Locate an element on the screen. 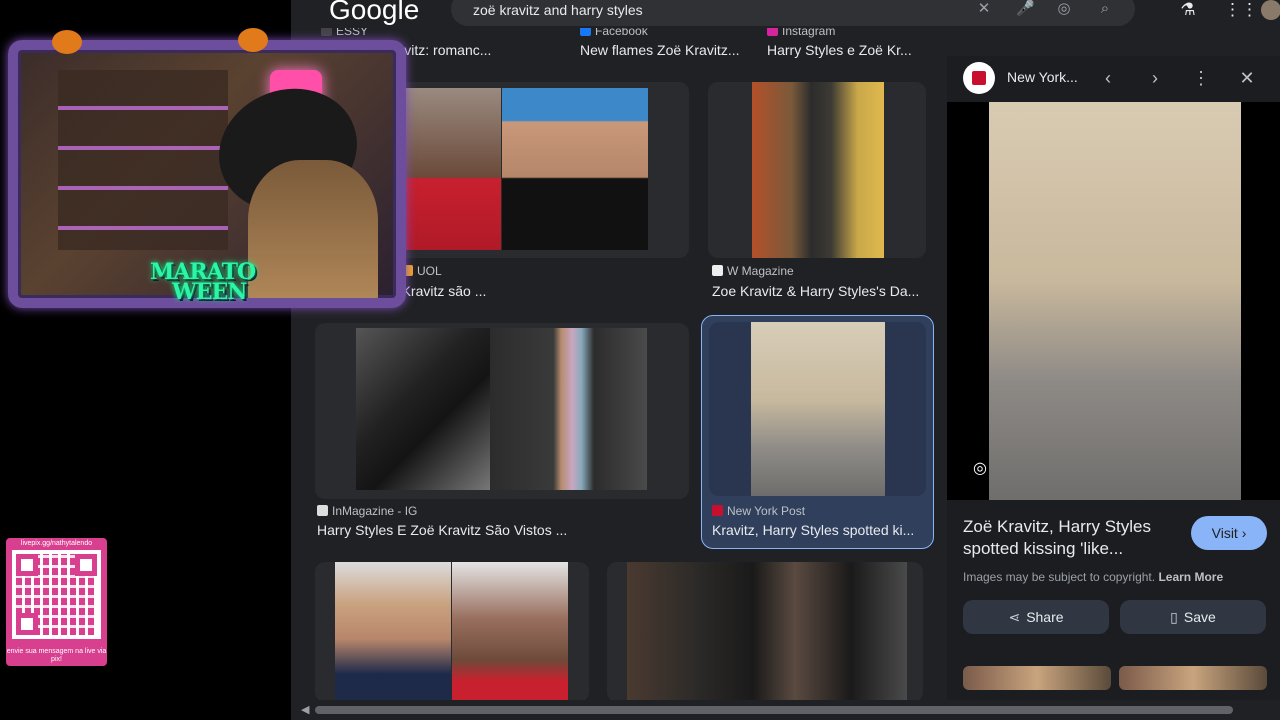 The image size is (1280, 720). more-options-icon: ⋮ is located at coordinates (1201, 78).